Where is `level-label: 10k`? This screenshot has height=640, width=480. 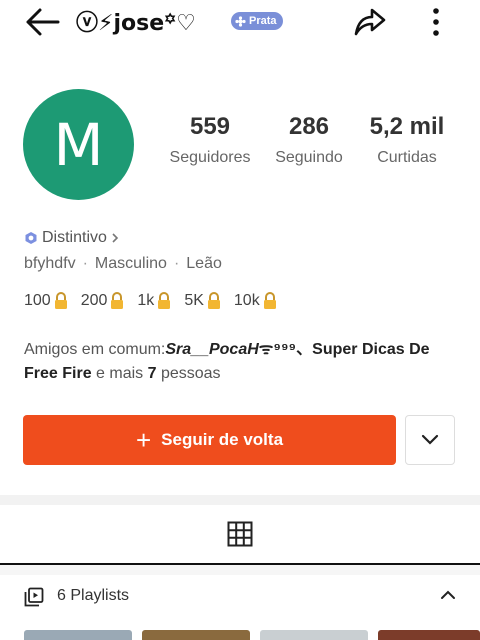 level-label: 10k is located at coordinates (246, 300).